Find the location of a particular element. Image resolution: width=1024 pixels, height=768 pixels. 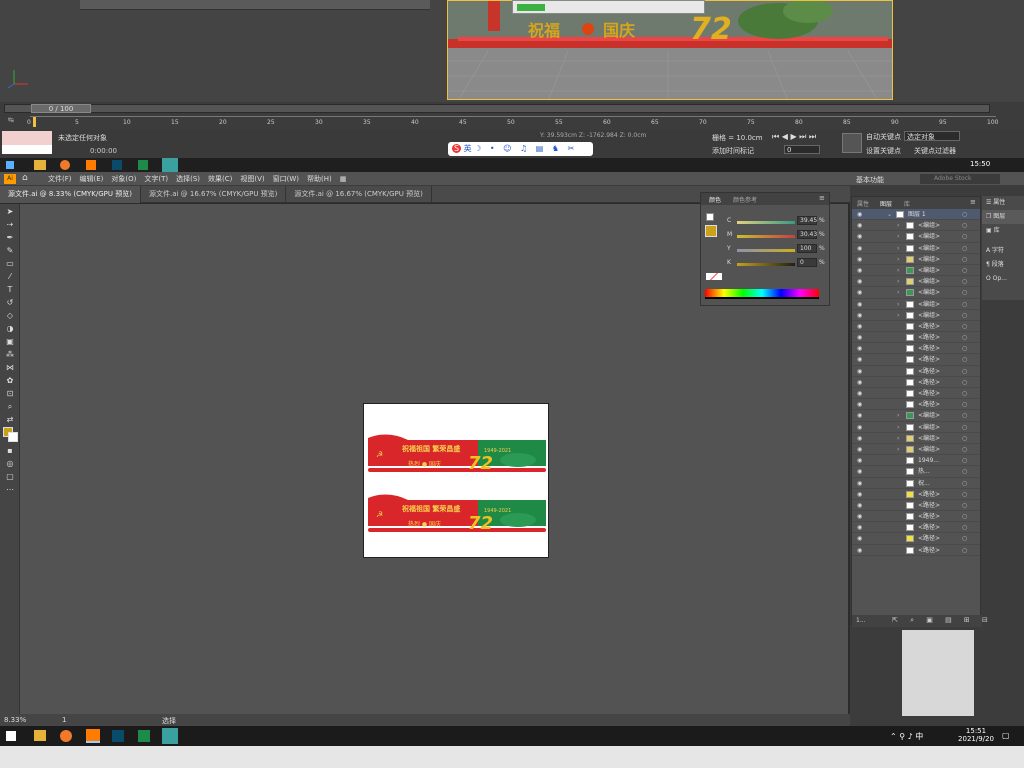

explorer-icon is located at coordinates (40, 735).